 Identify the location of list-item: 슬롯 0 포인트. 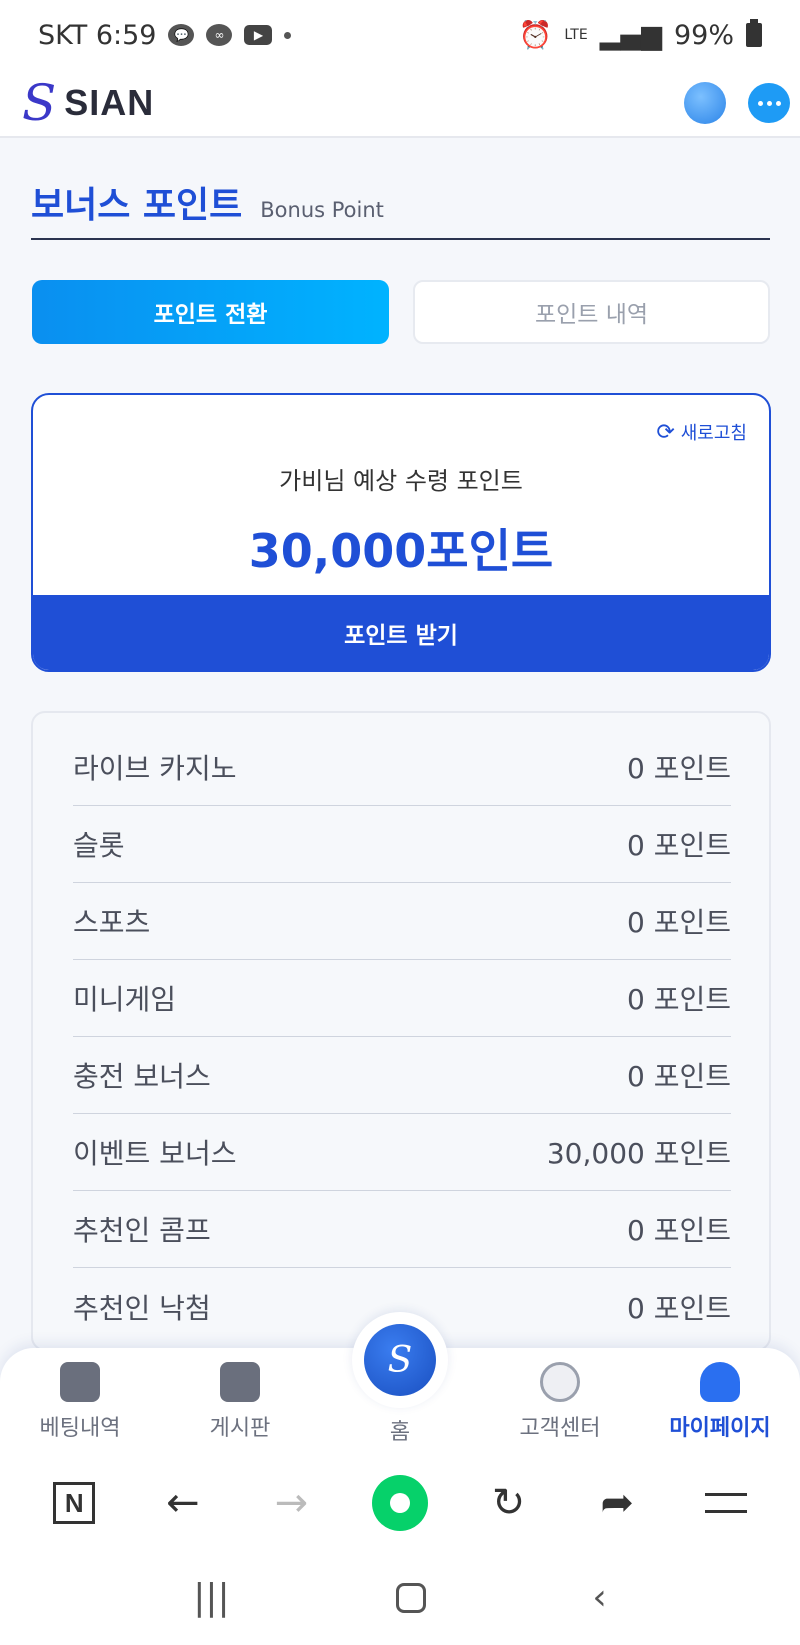
(402, 844).